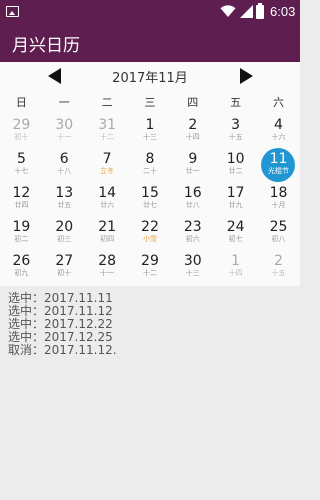  I want to click on day-cell: 17 廿九, so click(235, 199).